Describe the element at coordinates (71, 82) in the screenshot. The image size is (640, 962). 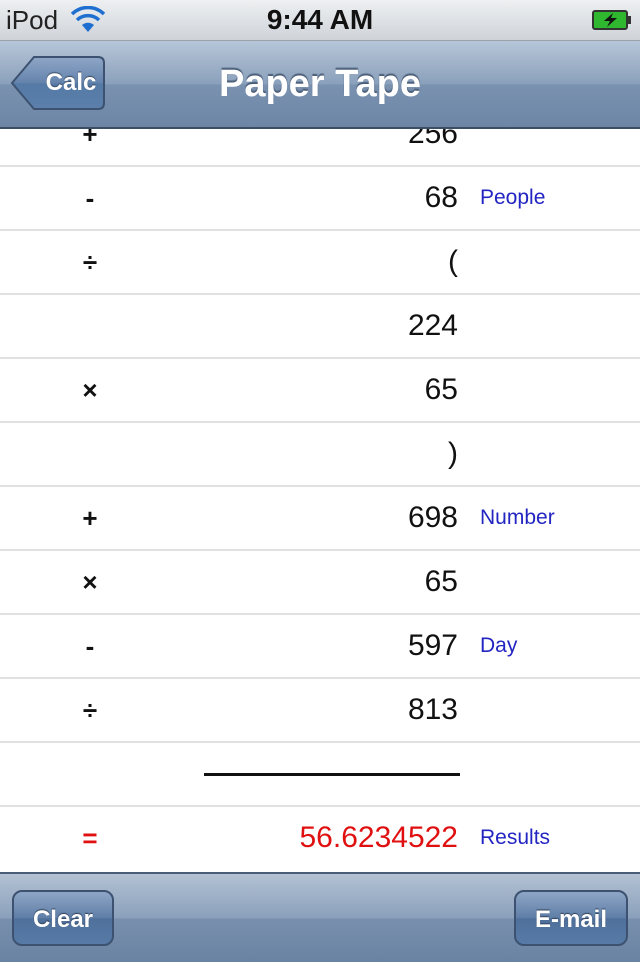
I see `back-button-label: Calc` at that location.